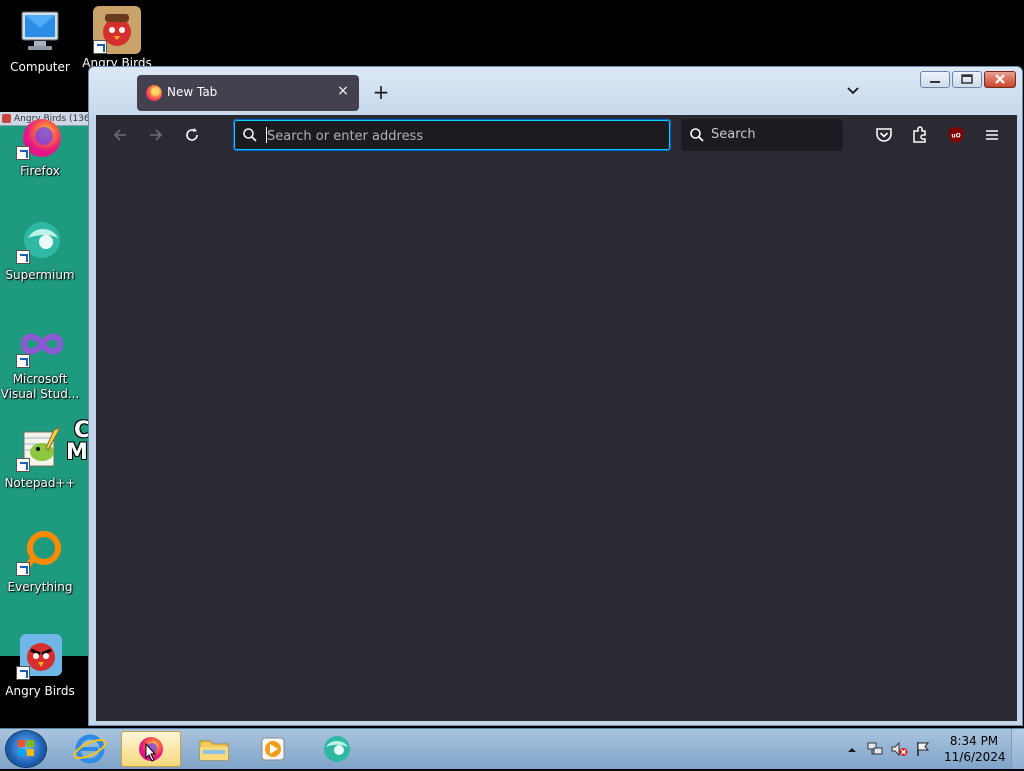  What do you see at coordinates (899, 751) in the screenshot?
I see `volume-muted-icon` at bounding box center [899, 751].